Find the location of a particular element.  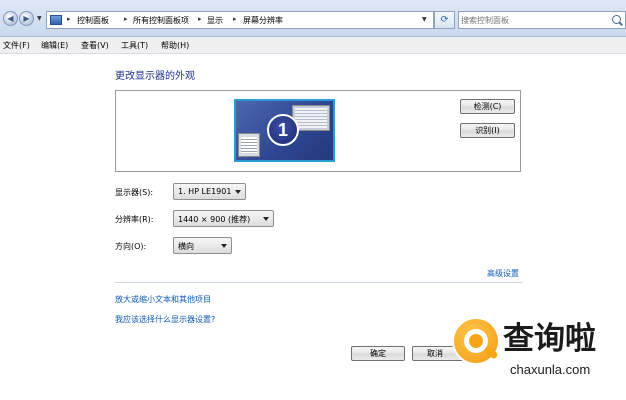

orientation-select: 横向 is located at coordinates (202, 245).